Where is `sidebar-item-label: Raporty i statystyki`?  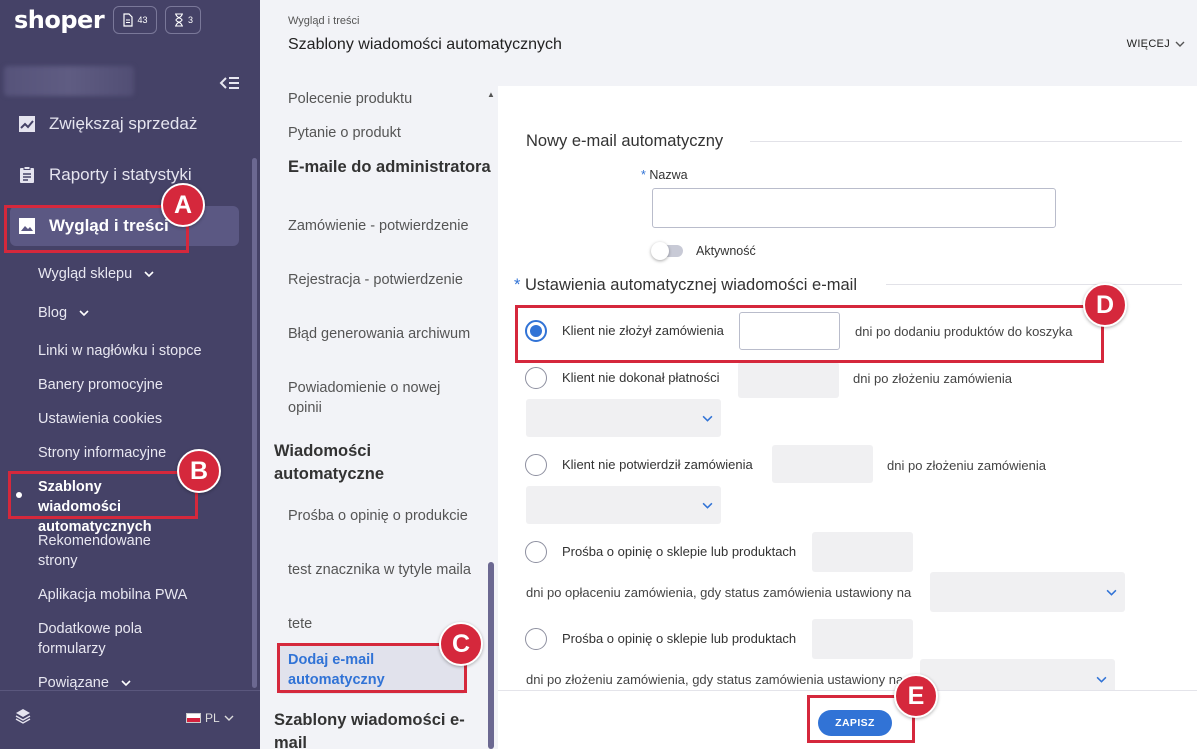
sidebar-item-label: Raporty i statystyki is located at coordinates (120, 174).